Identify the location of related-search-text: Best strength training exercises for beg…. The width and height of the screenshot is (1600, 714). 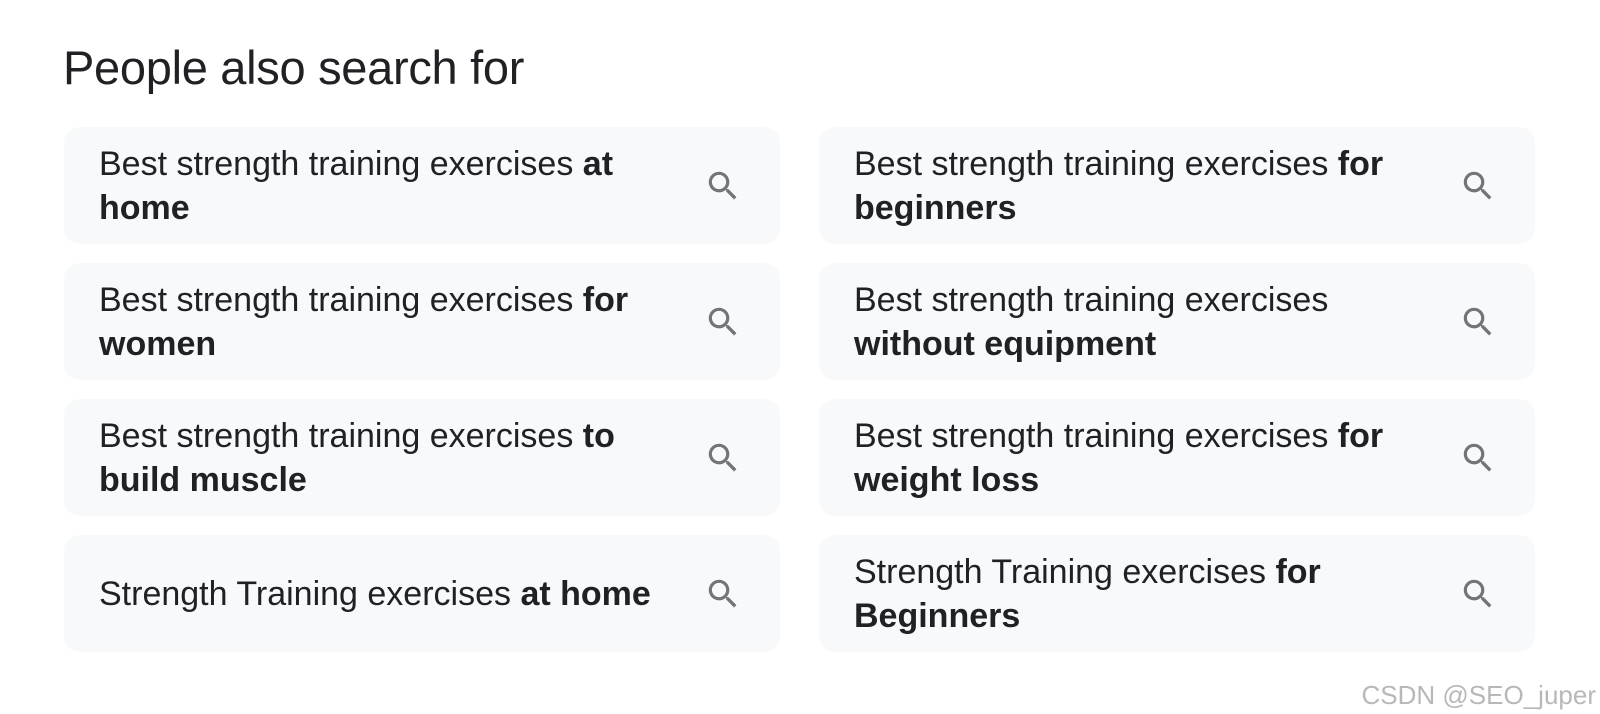
(1119, 185).